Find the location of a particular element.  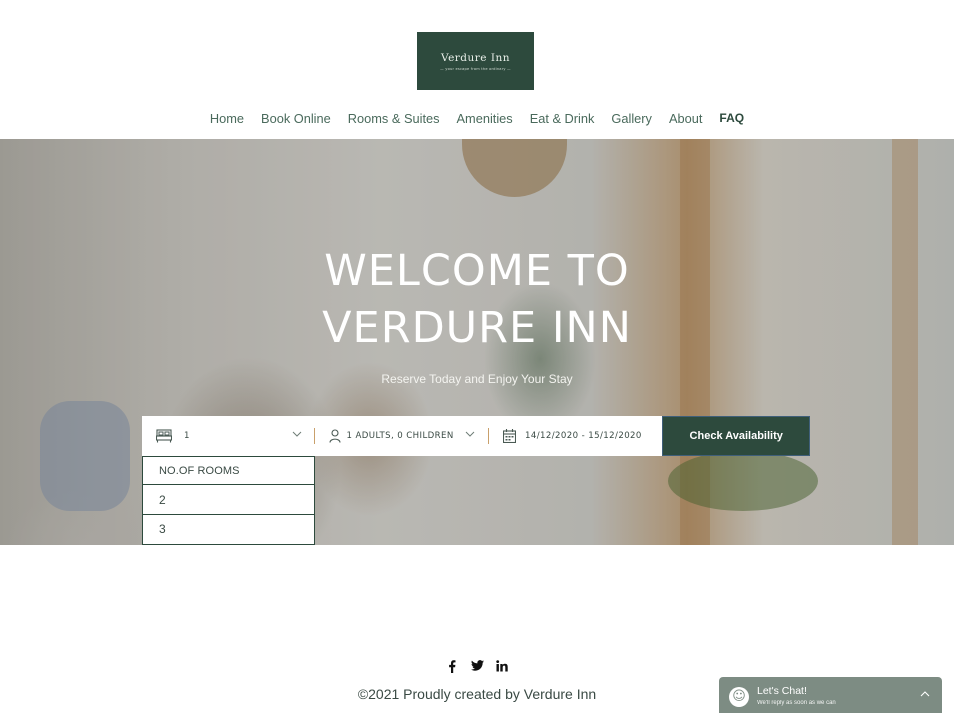

rooms-option: 3 is located at coordinates (228, 528).